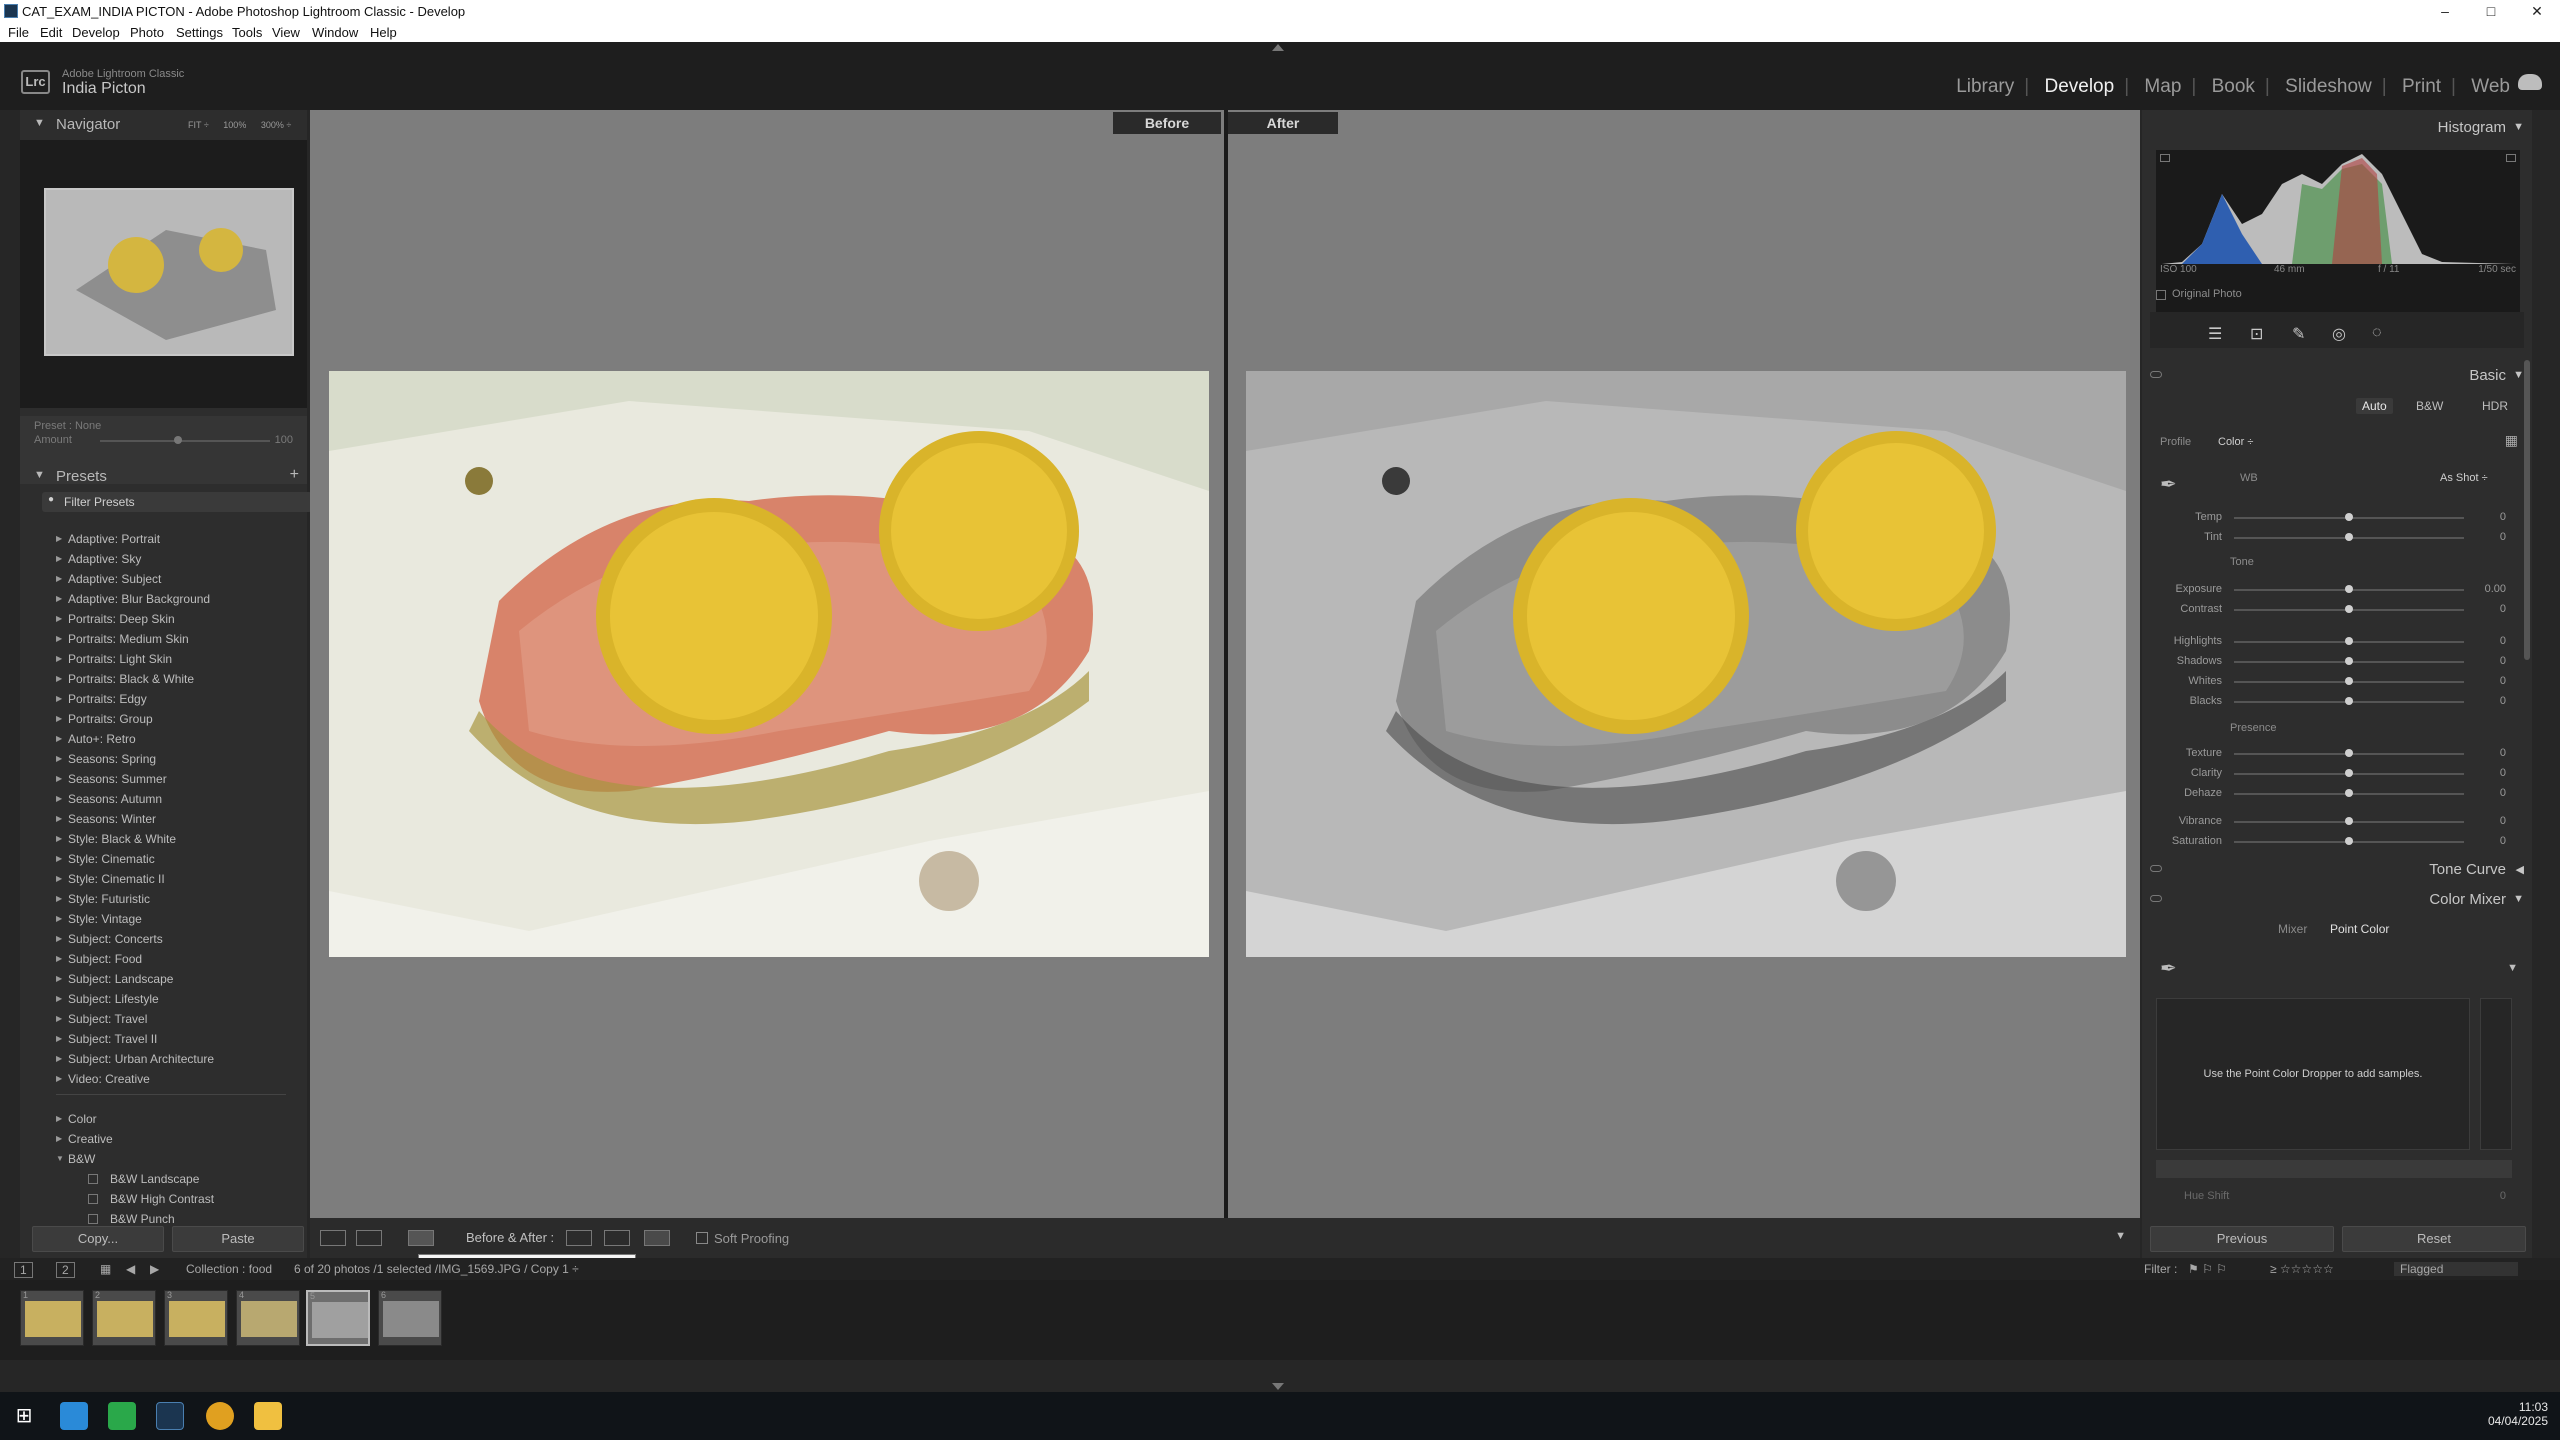 Image resolution: width=2560 pixels, height=1440 pixels. I want to click on source-label: Collection : food, so click(229, 1269).